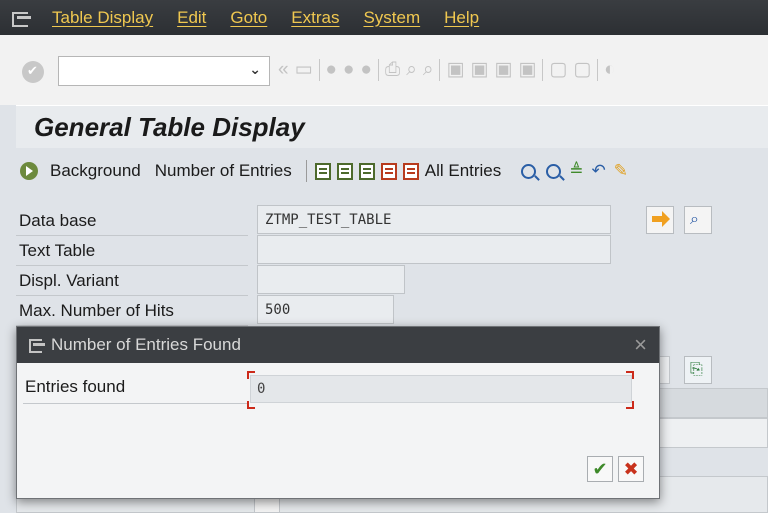 This screenshot has height=513, width=768. Describe the element at coordinates (713, 403) in the screenshot. I see `background-header` at that location.